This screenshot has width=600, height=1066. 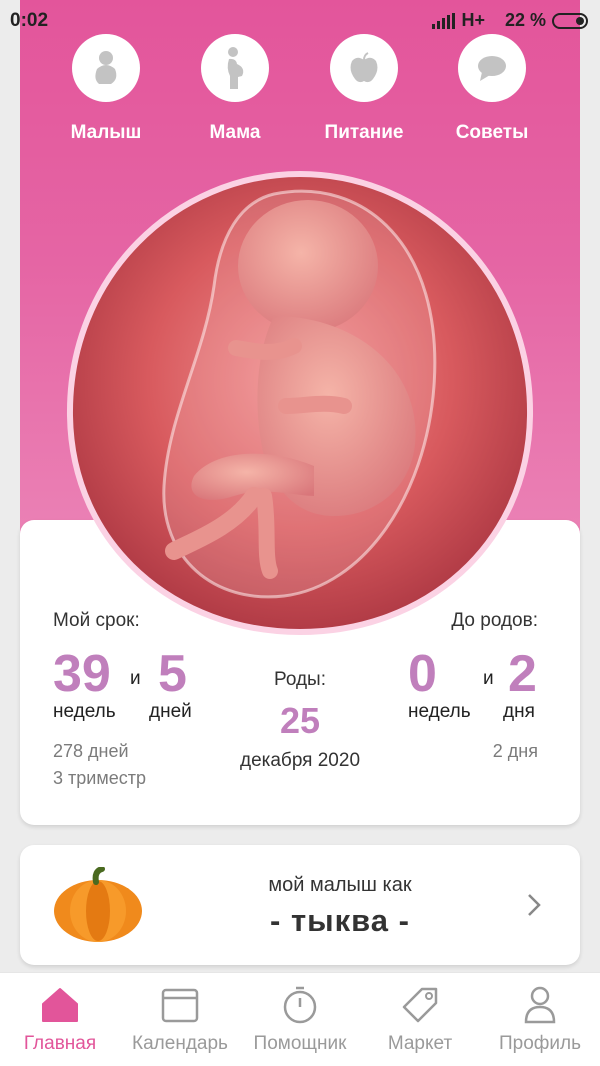 What do you see at coordinates (235, 68) in the screenshot?
I see `pregnant-woman-icon` at bounding box center [235, 68].